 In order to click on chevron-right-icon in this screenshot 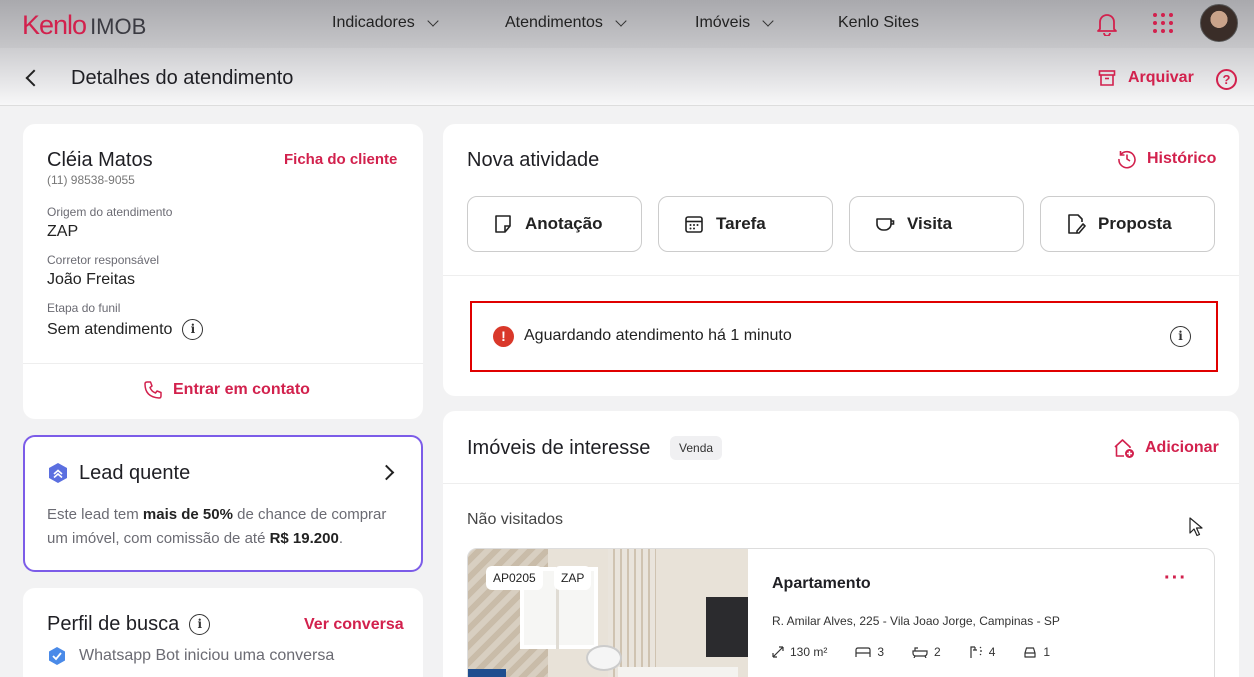, I will do `click(386, 472)`.